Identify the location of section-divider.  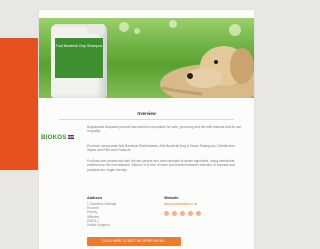
(146, 119).